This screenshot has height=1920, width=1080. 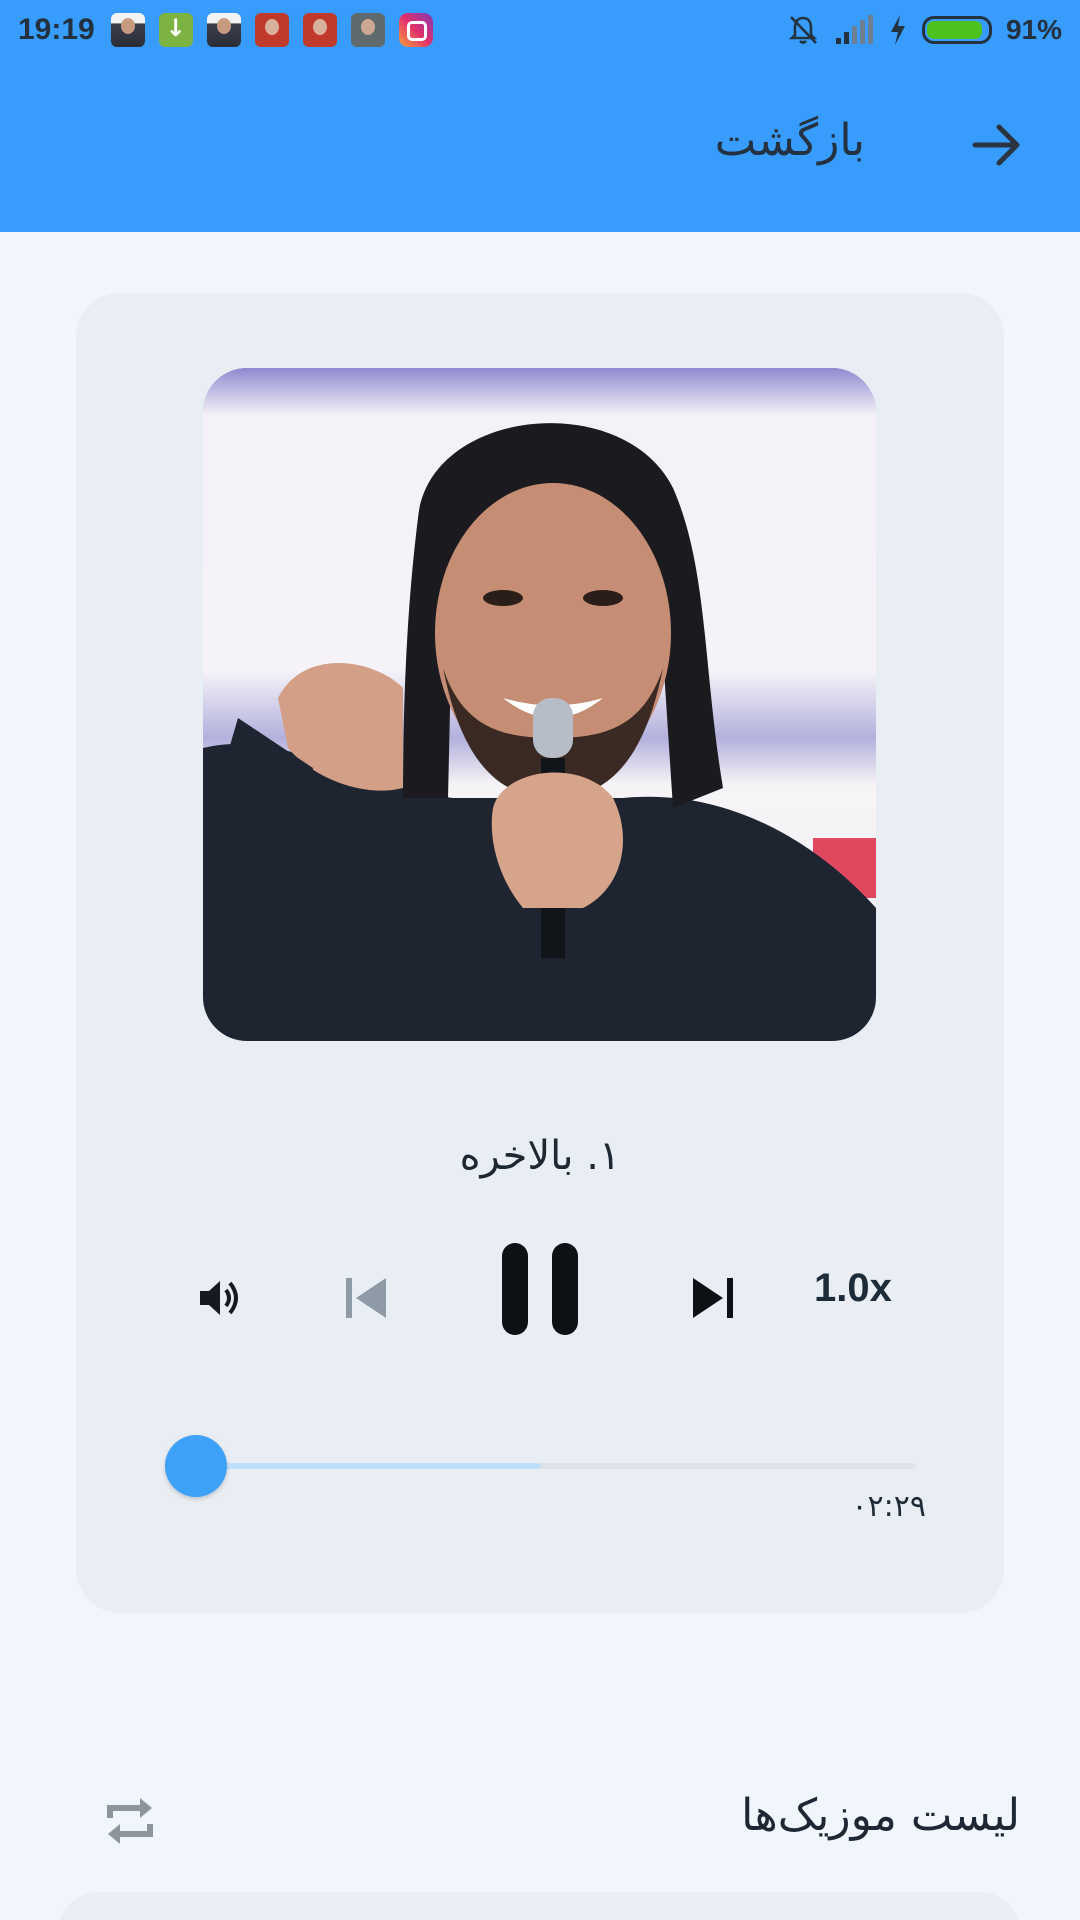 I want to click on app-header: بازگشت, so click(x=540, y=146).